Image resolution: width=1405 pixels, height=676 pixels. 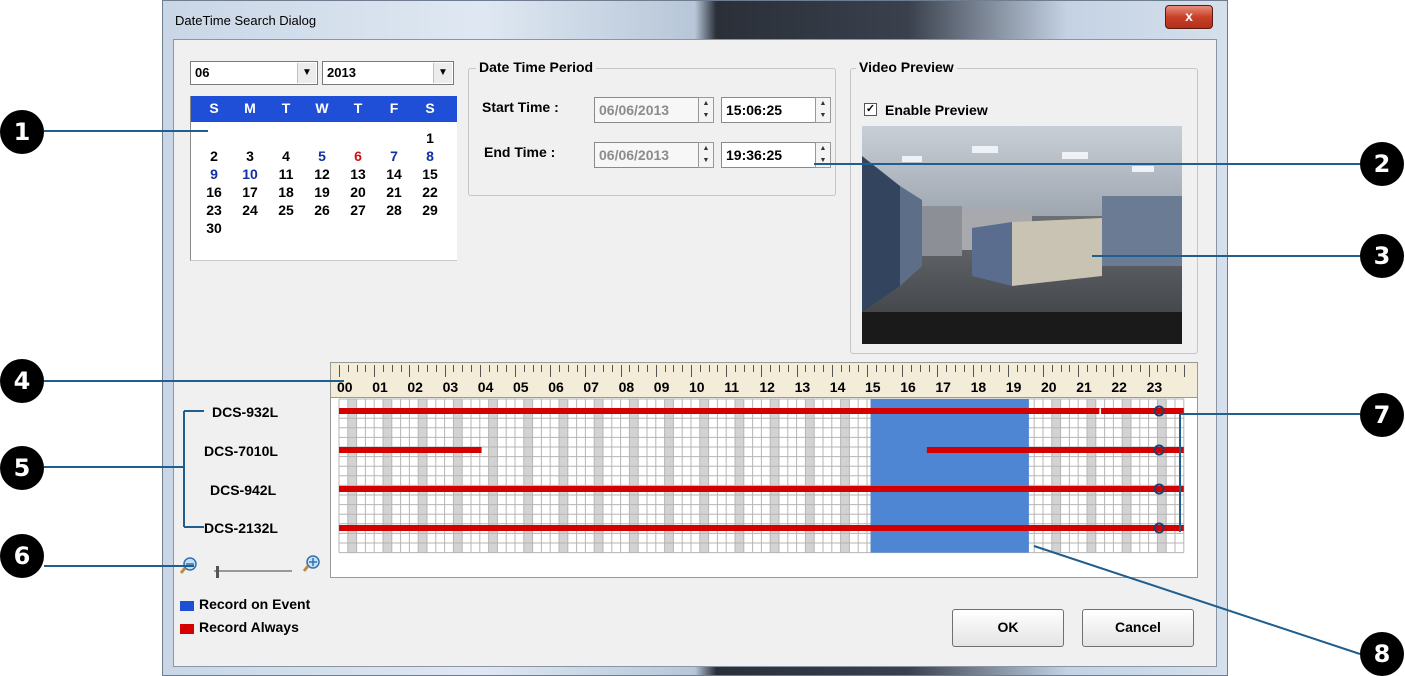 What do you see at coordinates (22, 381) in the screenshot?
I see `callout-badge: 4` at bounding box center [22, 381].